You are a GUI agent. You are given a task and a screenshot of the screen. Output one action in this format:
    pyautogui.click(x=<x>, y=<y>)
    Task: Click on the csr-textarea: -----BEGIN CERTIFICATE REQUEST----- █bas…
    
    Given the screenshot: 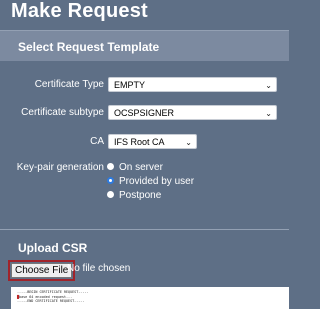 What is the action you would take?
    pyautogui.click(x=150, y=298)
    